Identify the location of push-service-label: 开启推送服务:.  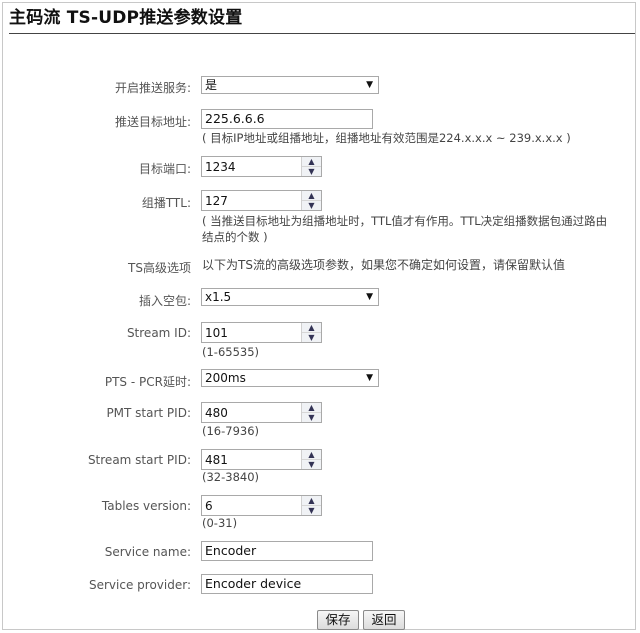
(152, 88).